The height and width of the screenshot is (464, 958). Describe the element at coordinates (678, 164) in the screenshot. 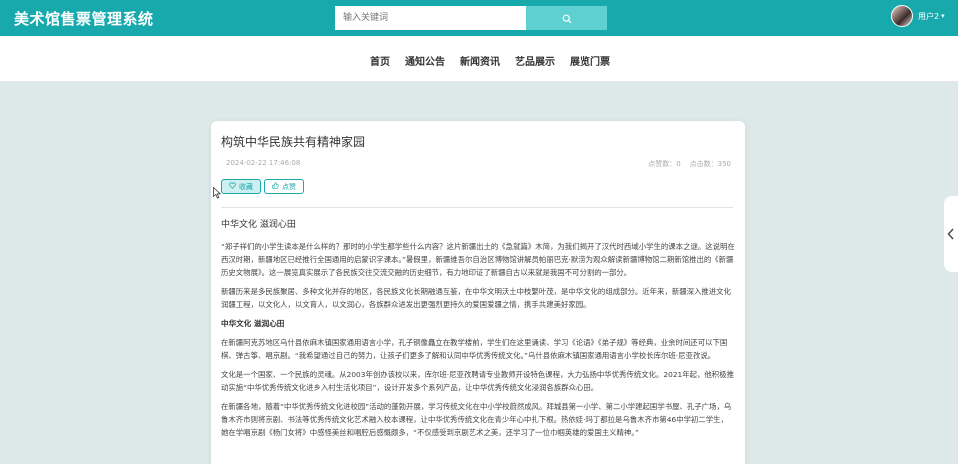

I see `likes-count: 0` at that location.